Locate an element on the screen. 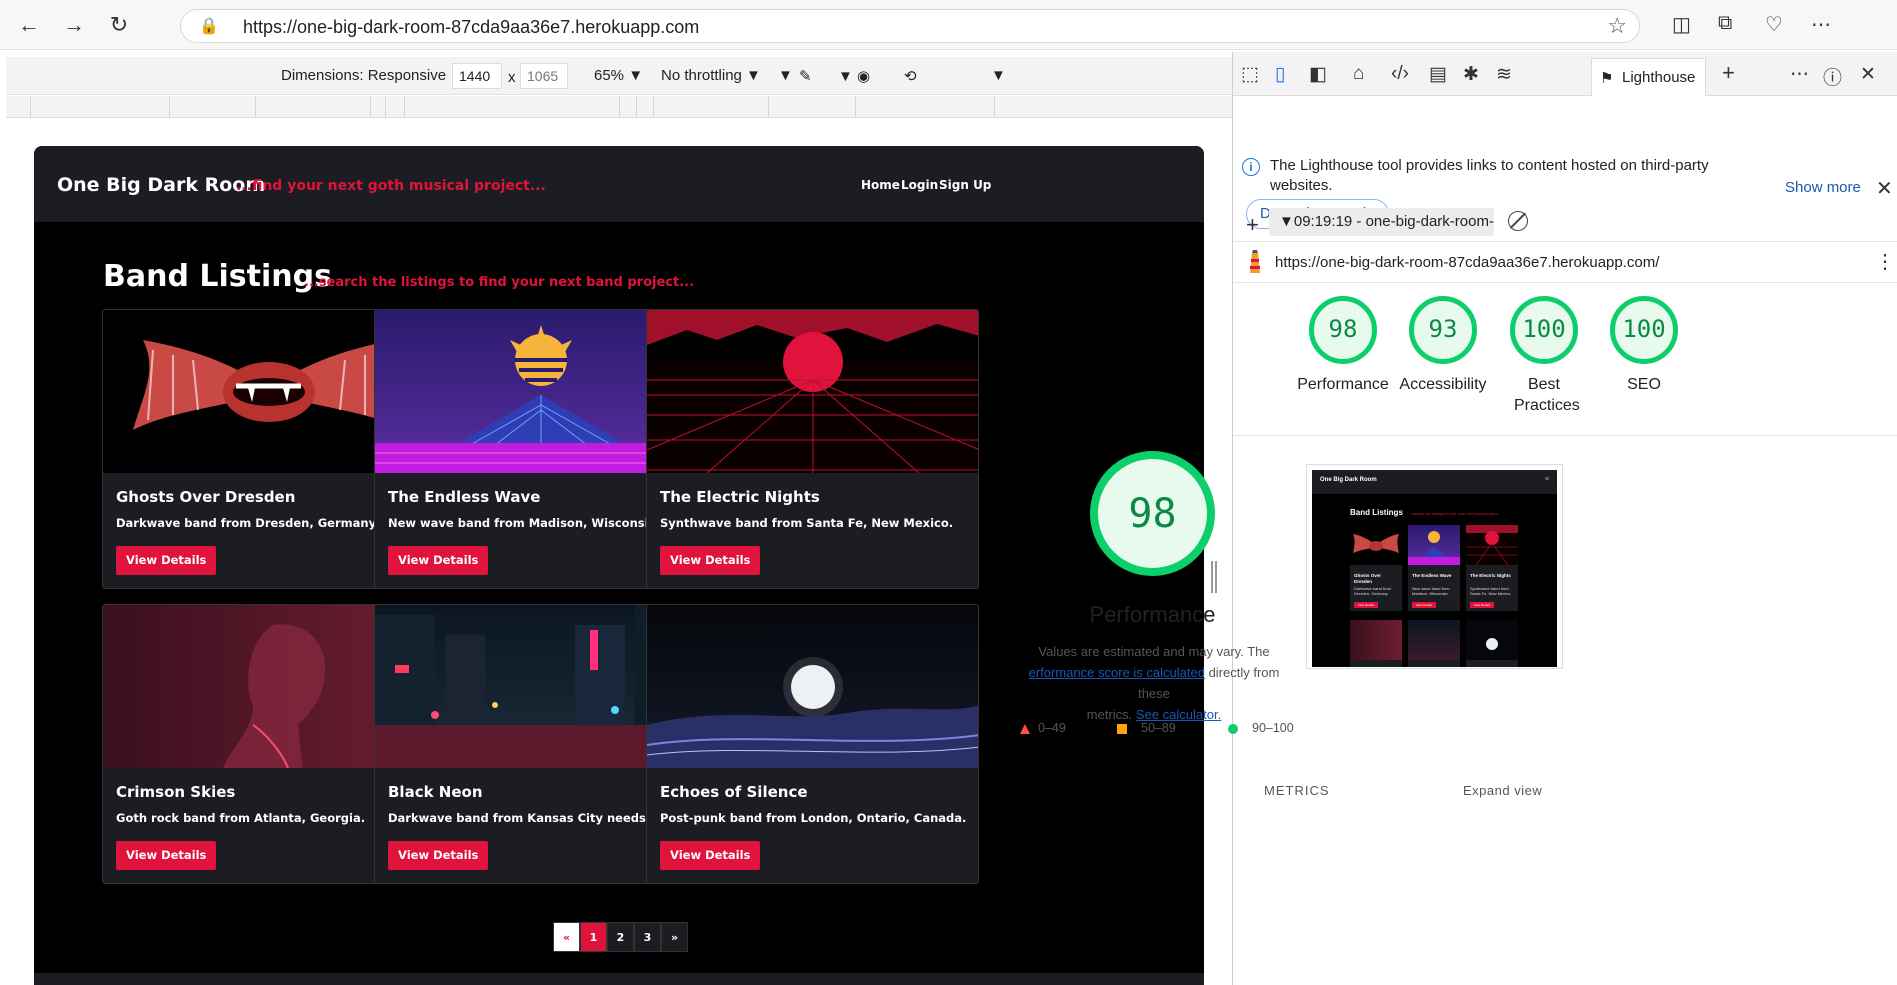 This screenshot has height=985, width=1897. new-report-icon: + is located at coordinates (1252, 225).